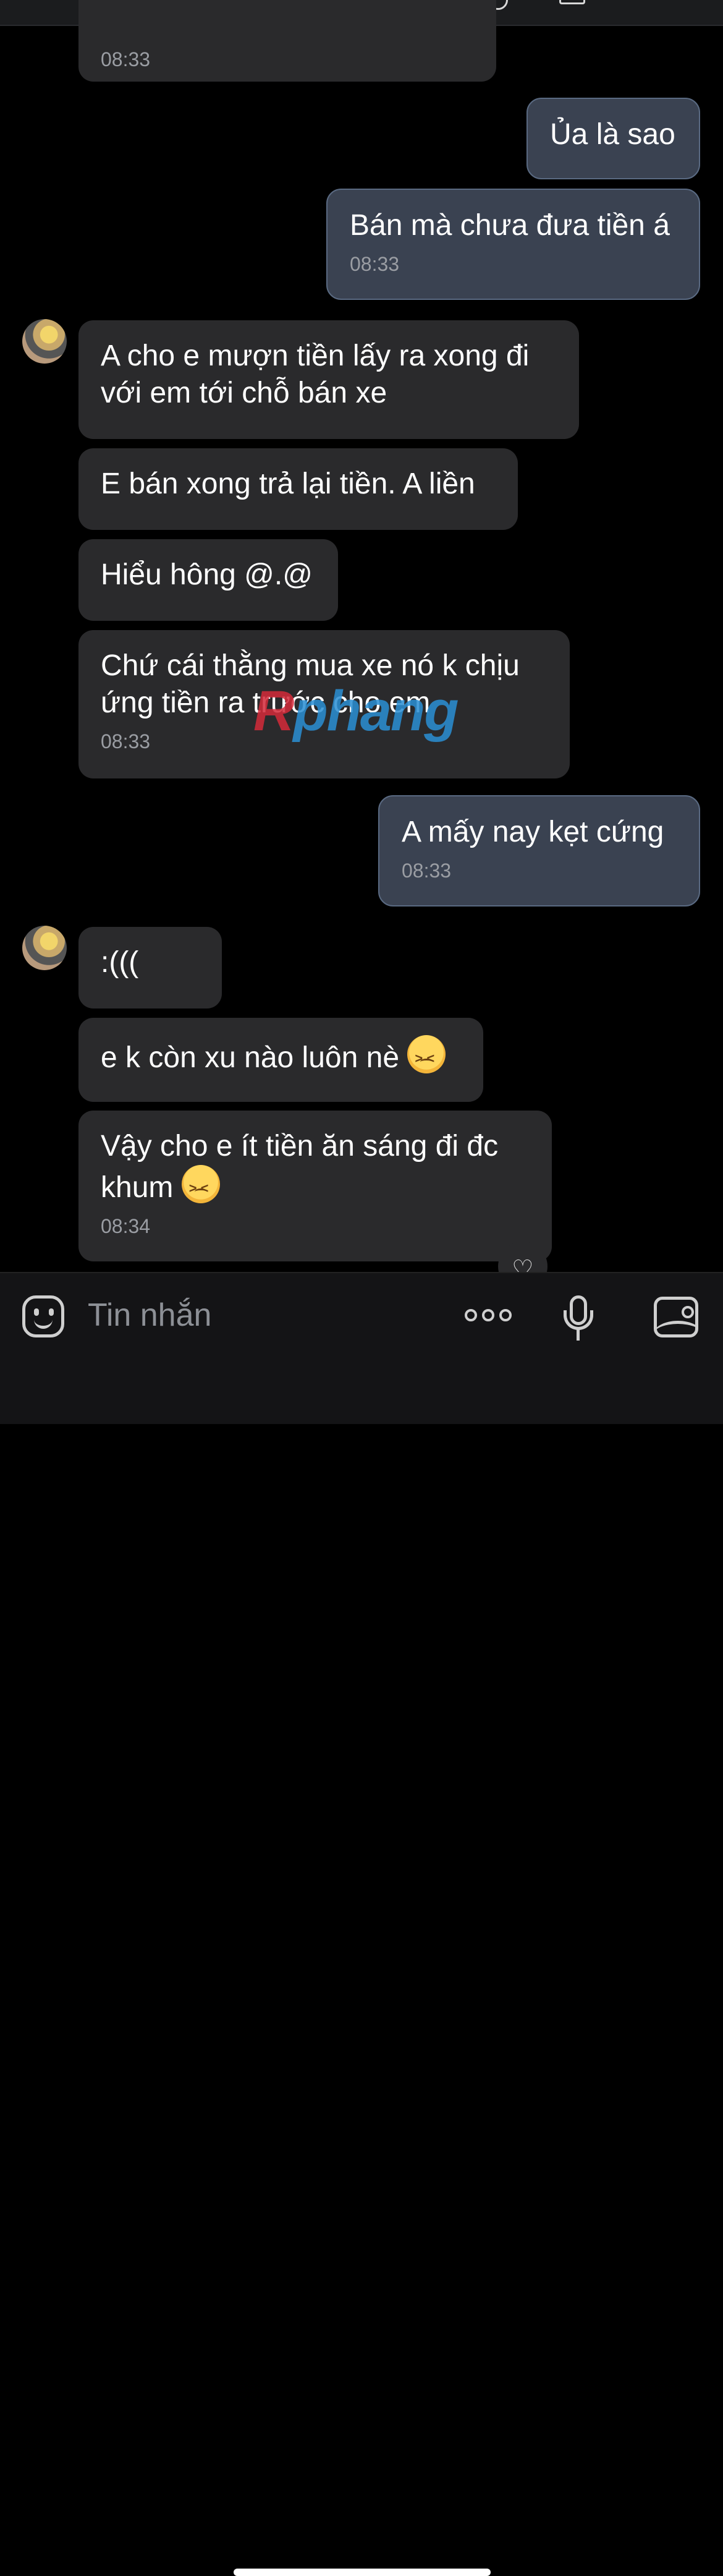 The height and width of the screenshot is (2576, 723). Describe the element at coordinates (578, 1335) in the screenshot. I see `microphone-stem` at that location.